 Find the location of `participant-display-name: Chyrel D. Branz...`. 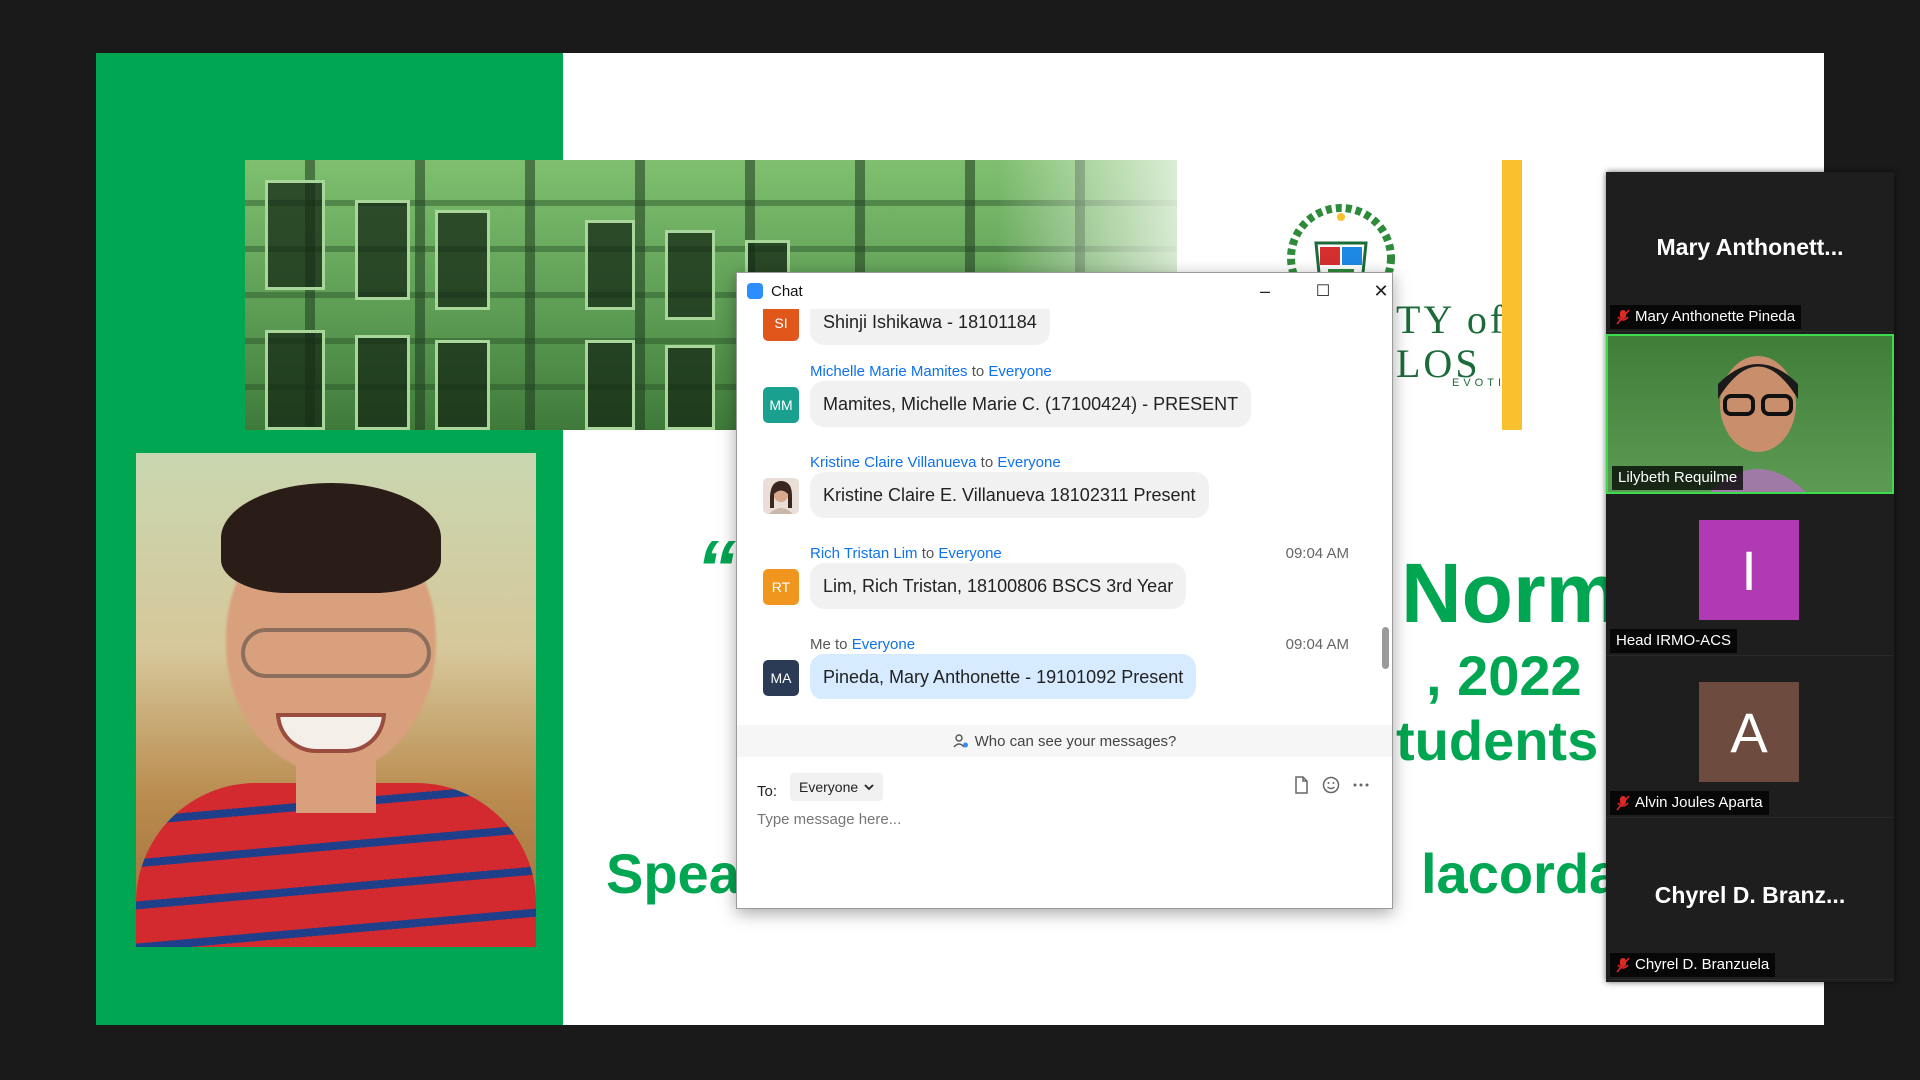

participant-display-name: Chyrel D. Branz... is located at coordinates (1750, 895).